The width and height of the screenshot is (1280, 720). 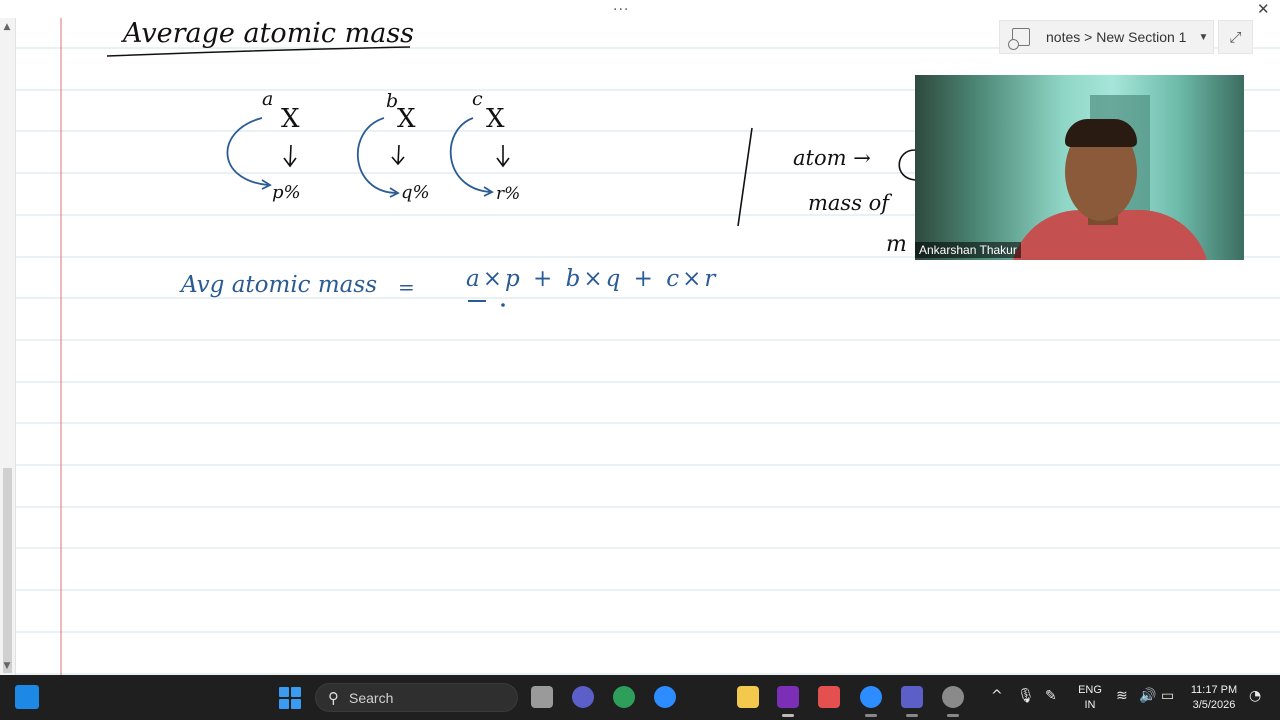 I want to click on close-icon: ✕, so click(x=1263, y=9).